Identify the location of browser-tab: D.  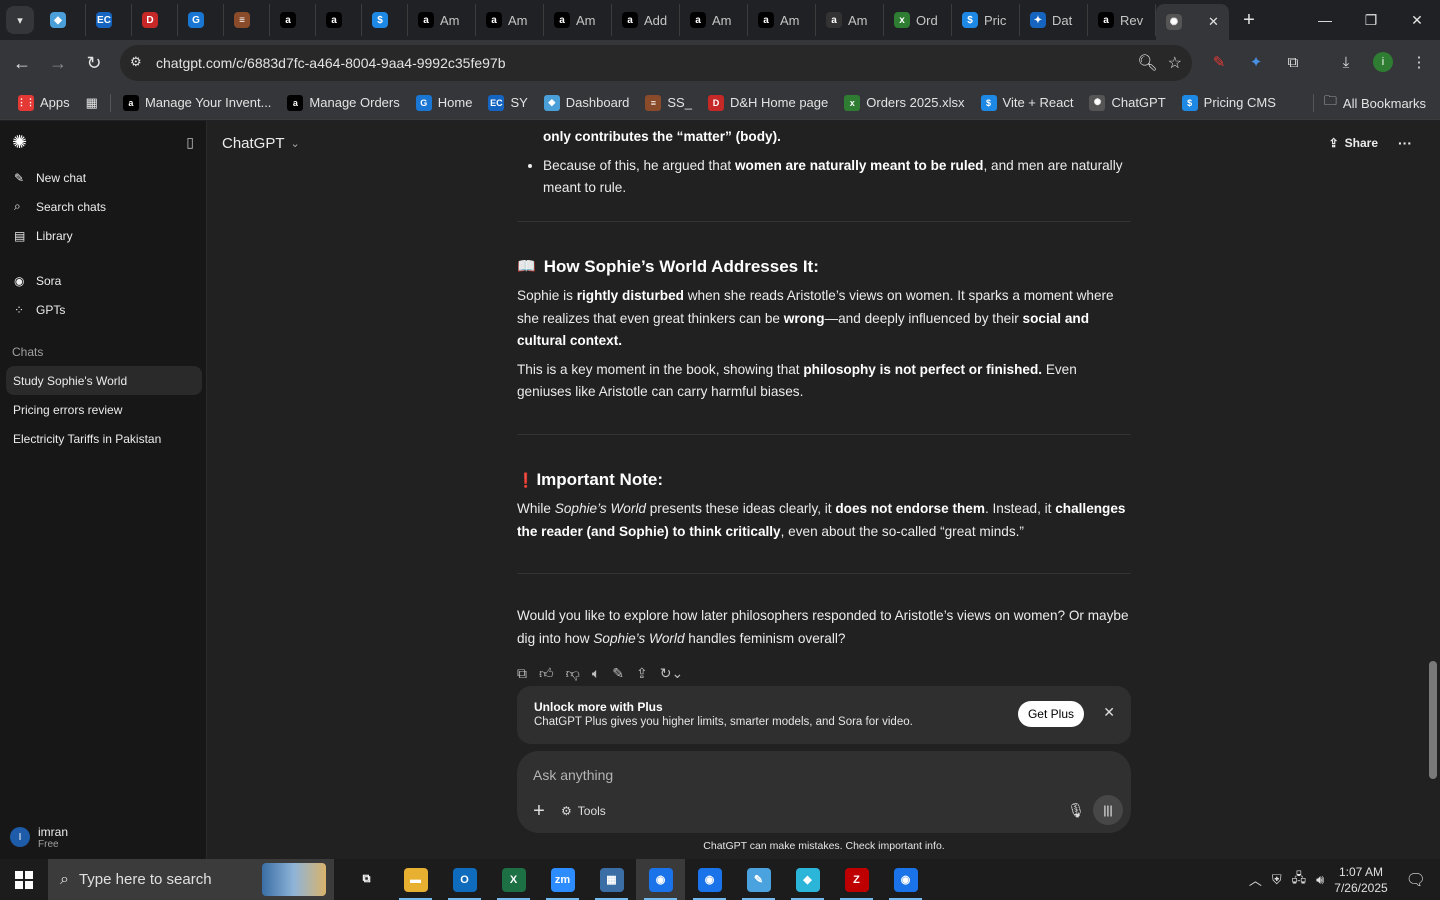
(155, 20).